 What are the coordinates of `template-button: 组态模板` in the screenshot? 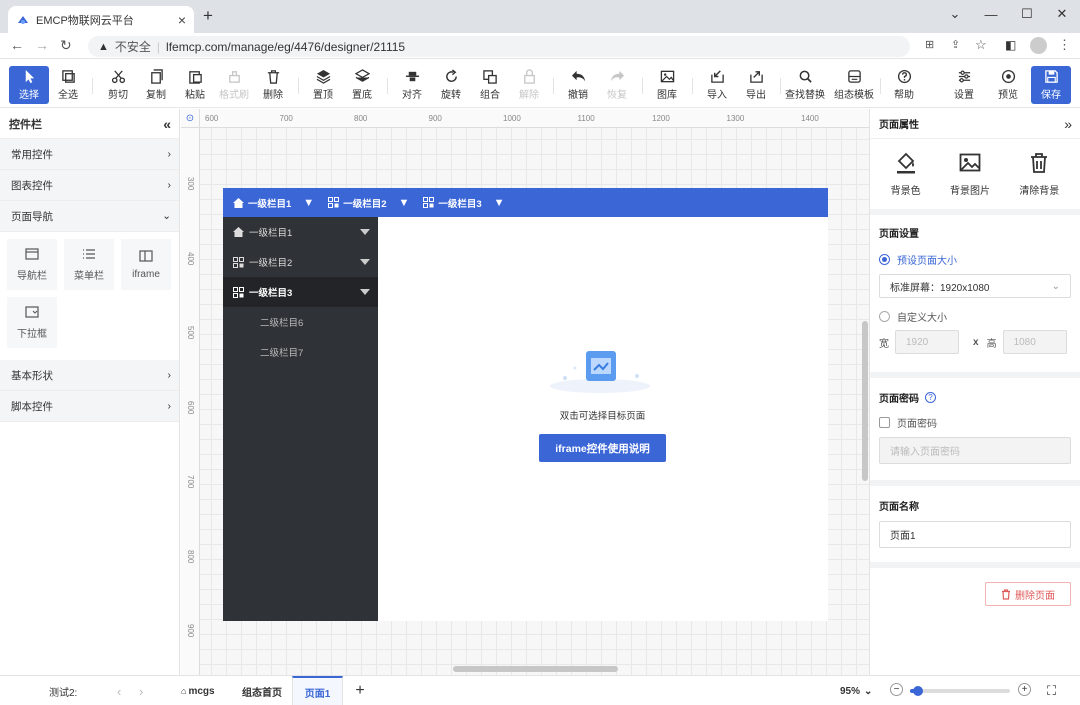 It's located at (854, 85).